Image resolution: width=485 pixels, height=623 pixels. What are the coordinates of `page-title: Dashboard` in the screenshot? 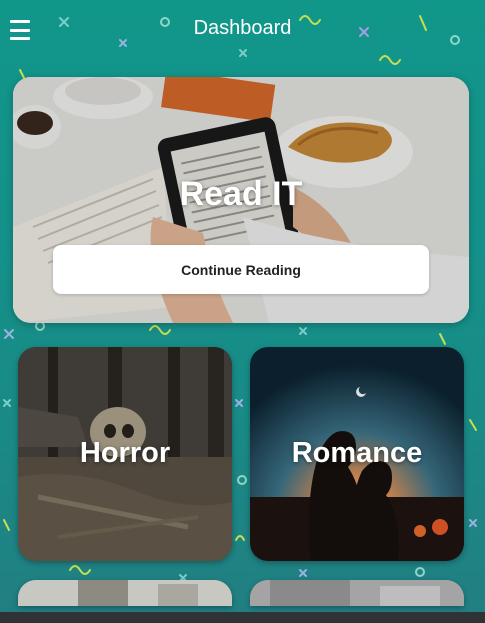 It's located at (242, 28).